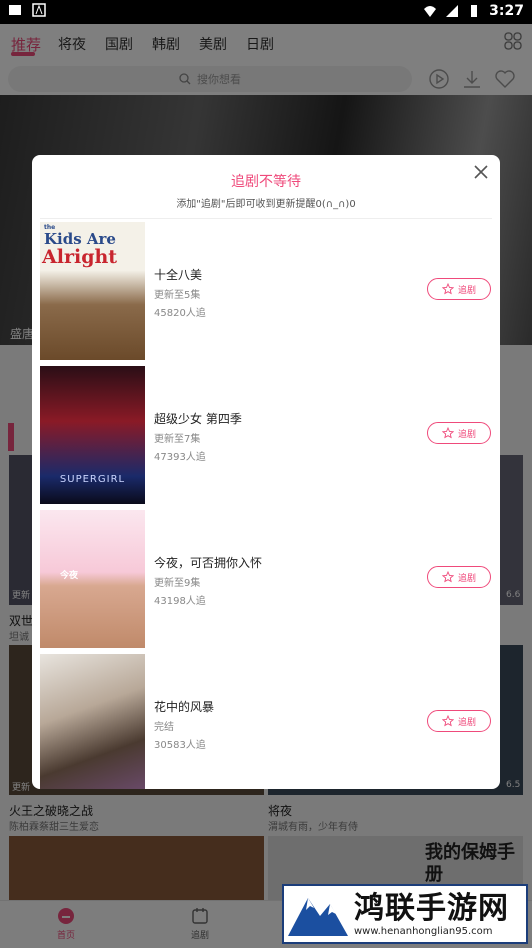 Image resolution: width=532 pixels, height=948 pixels. What do you see at coordinates (178, 275) in the screenshot?
I see `drama-title: 十全八美` at bounding box center [178, 275].